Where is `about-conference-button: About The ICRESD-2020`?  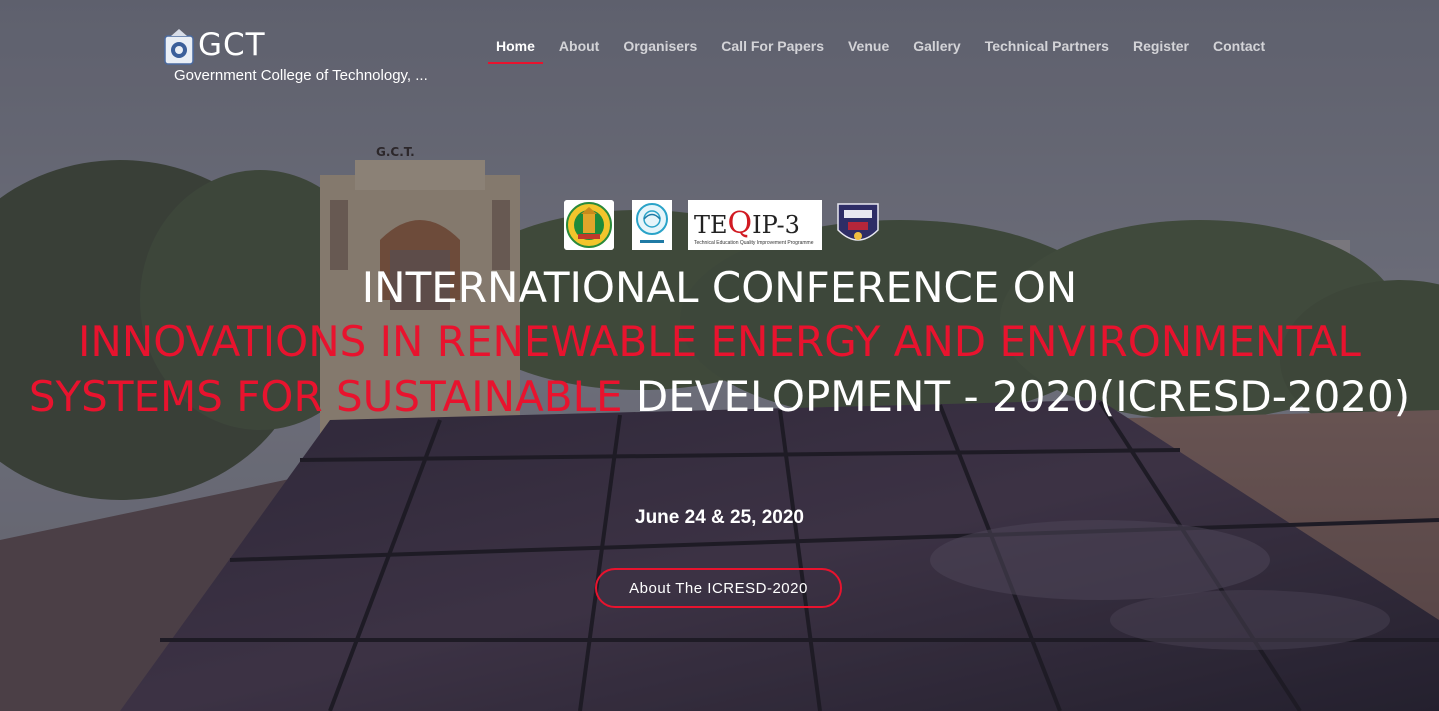 about-conference-button: About The ICRESD-2020 is located at coordinates (718, 588).